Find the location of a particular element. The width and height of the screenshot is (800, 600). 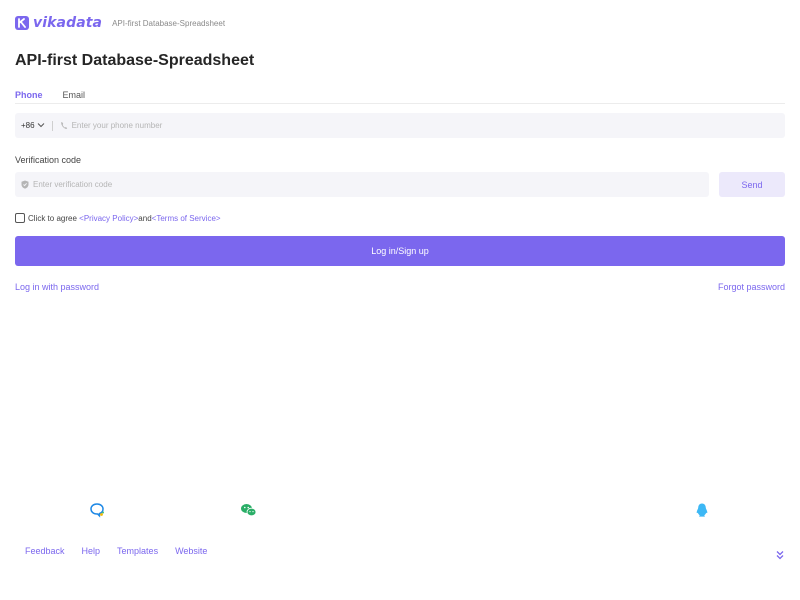

footer-link-templates: Templates is located at coordinates (137, 551).